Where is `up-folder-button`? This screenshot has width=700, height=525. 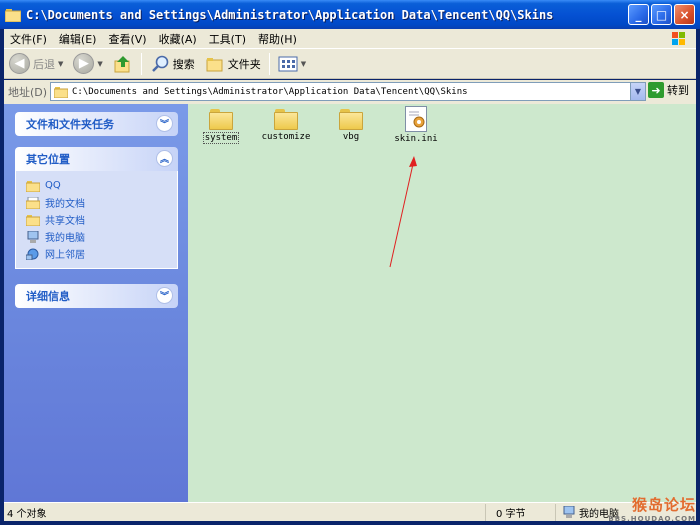
up-folder-button is located at coordinates (123, 64).